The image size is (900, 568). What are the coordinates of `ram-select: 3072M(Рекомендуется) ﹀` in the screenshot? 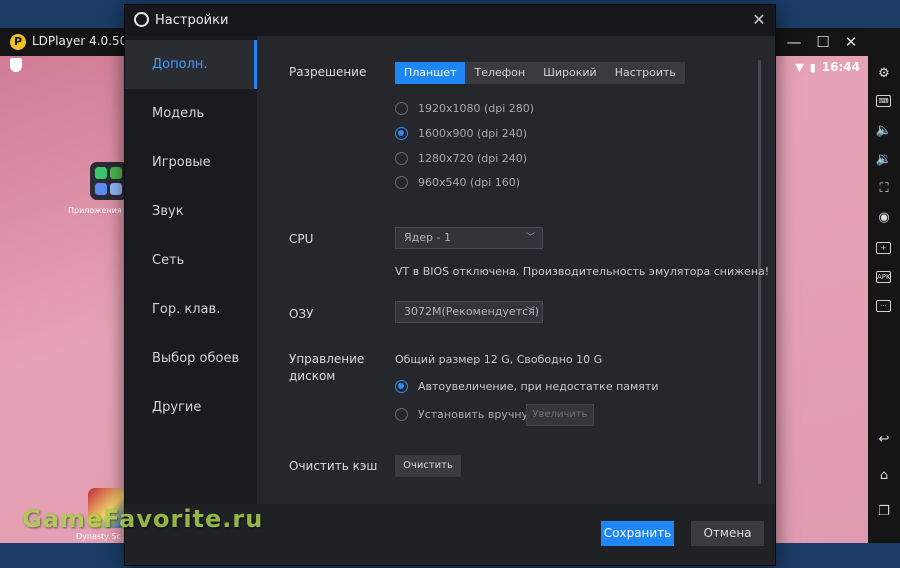 It's located at (469, 312).